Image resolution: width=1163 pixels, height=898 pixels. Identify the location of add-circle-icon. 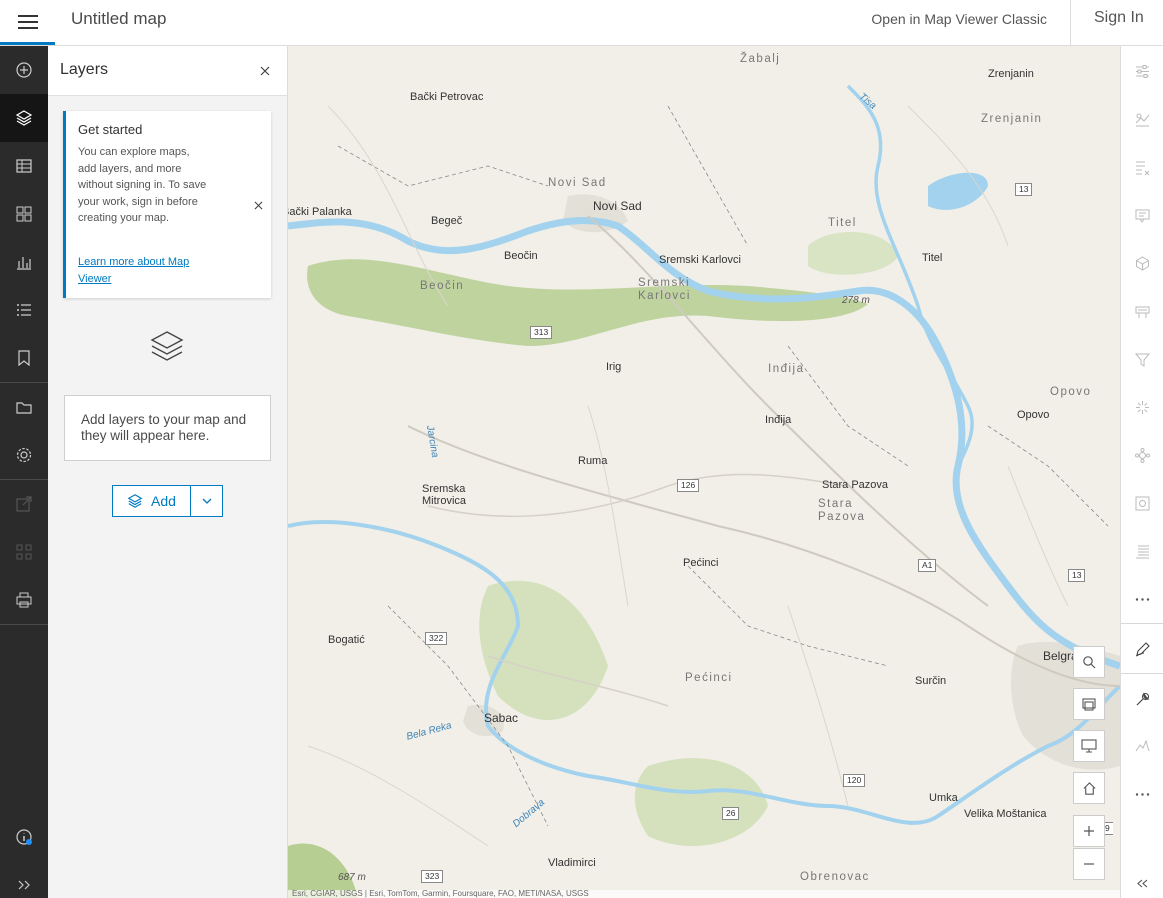
(24, 70).